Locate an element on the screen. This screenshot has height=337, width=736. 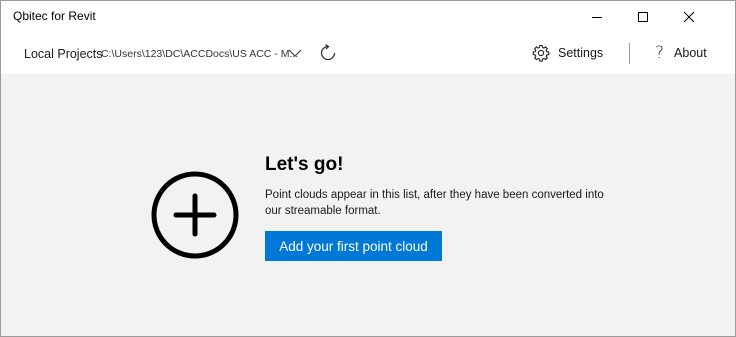
project-source-label: Local Projects is located at coordinates (63, 54).